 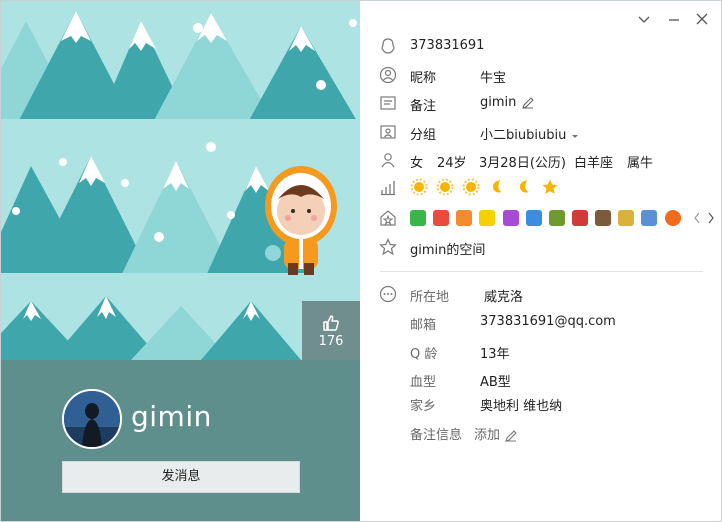 I want to click on birthday: 3月28日(公历), so click(x=522, y=163).